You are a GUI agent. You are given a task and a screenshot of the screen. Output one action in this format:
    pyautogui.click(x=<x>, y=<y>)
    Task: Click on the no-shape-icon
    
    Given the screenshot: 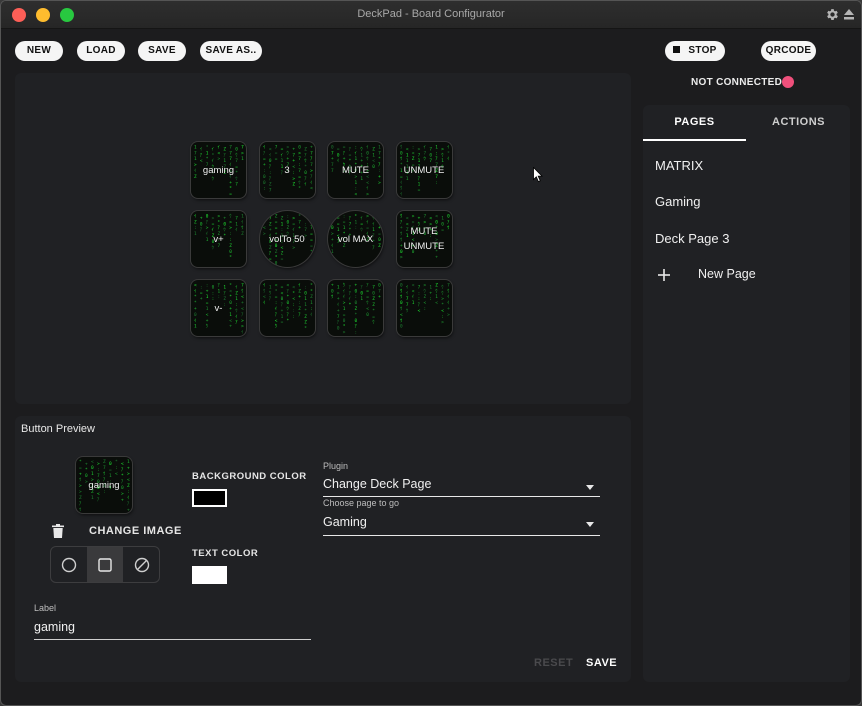 What is the action you would take?
    pyautogui.click(x=142, y=564)
    